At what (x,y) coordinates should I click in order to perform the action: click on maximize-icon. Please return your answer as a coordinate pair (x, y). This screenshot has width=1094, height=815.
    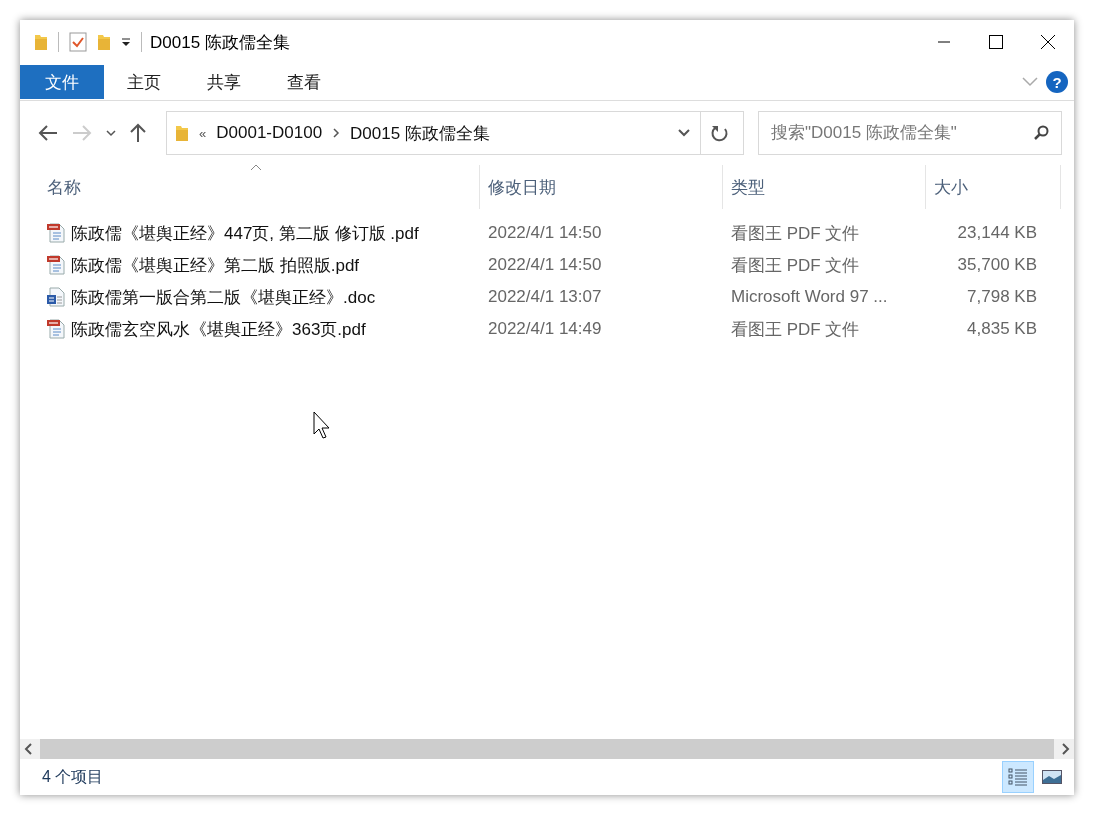
    Looking at the image, I should click on (996, 42).